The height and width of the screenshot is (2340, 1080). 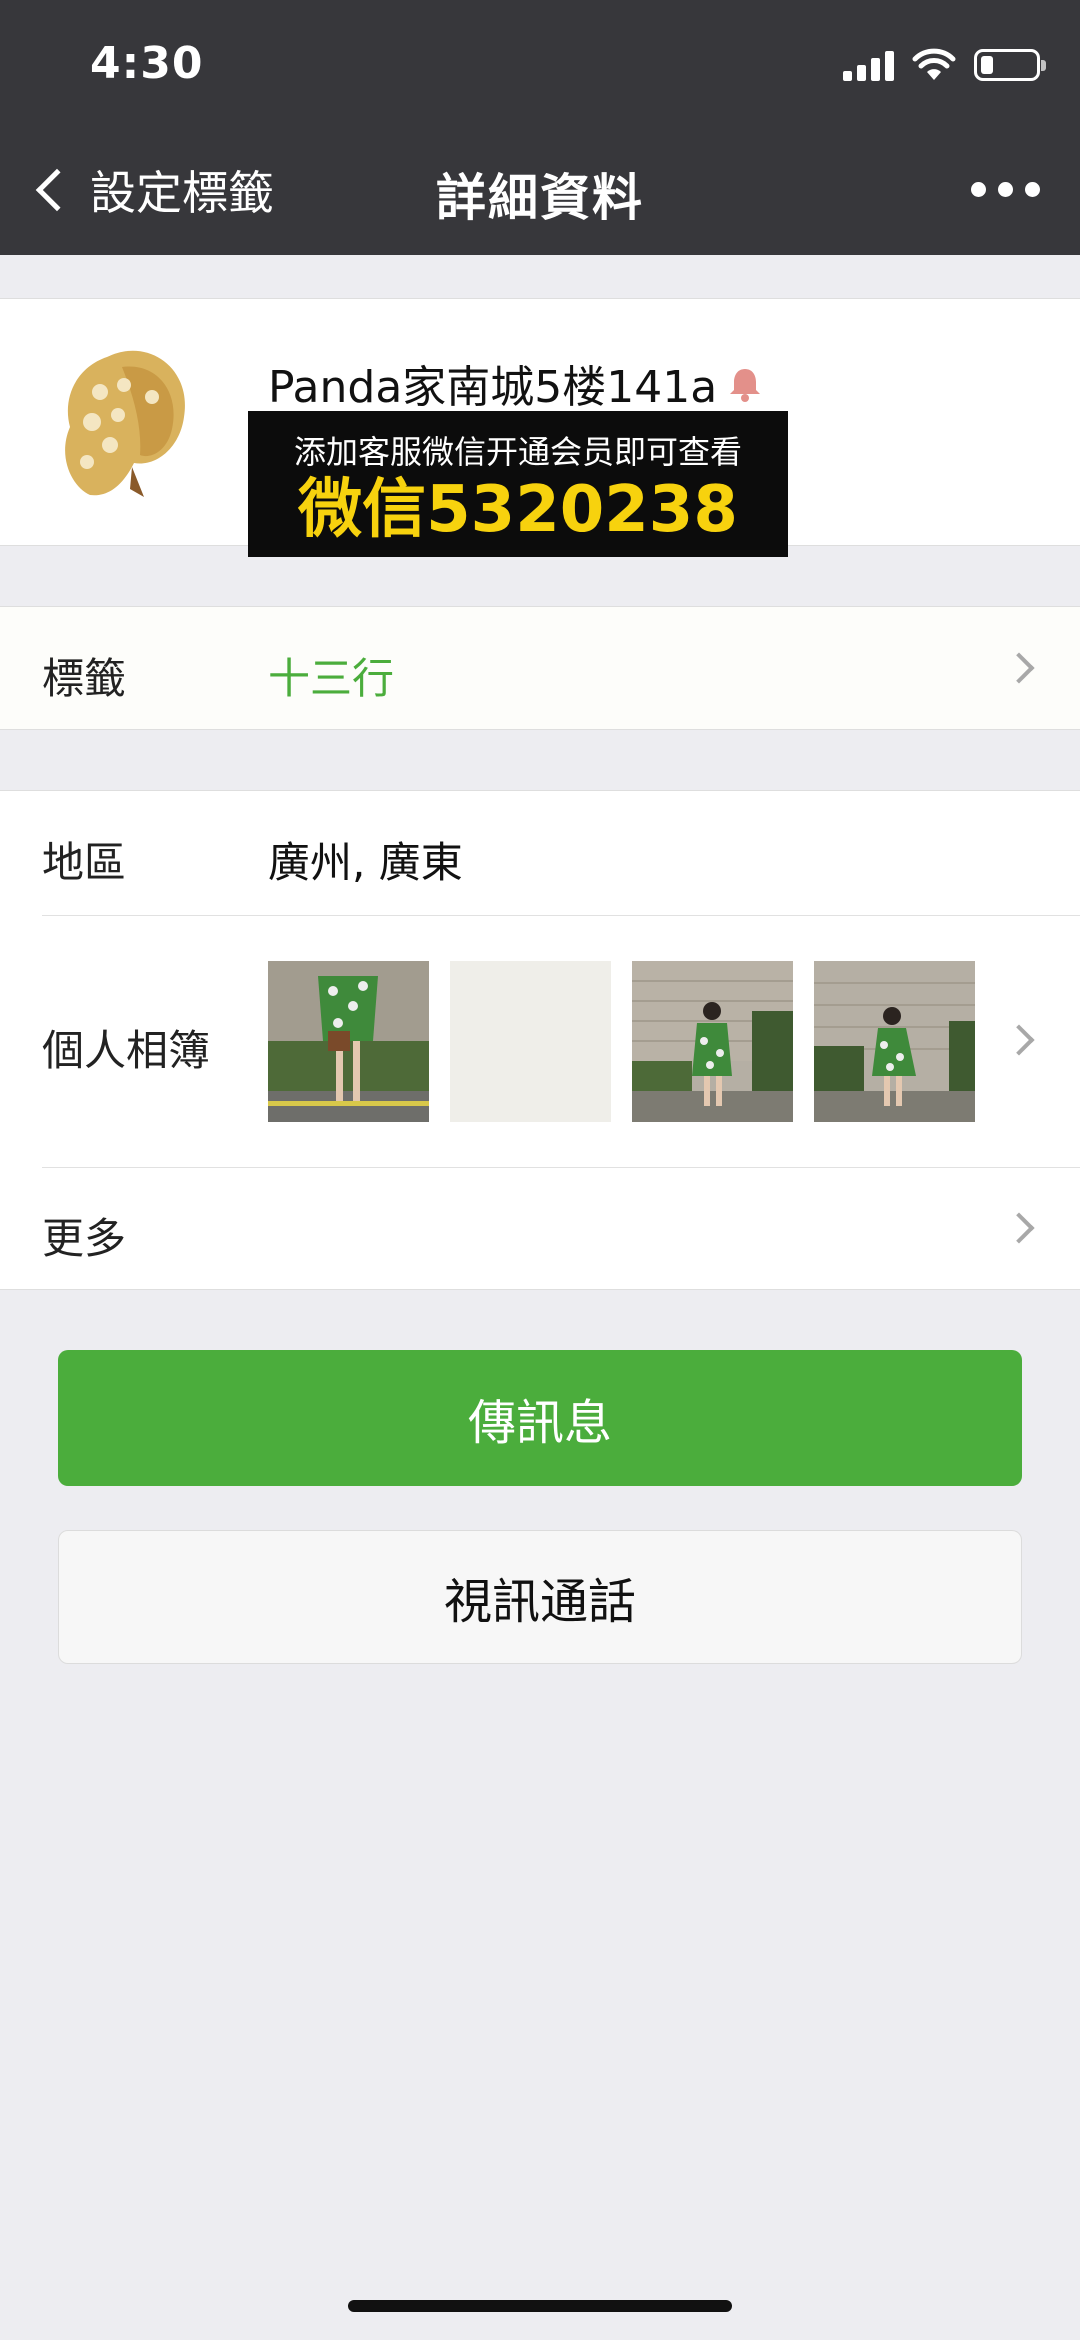 I want to click on avatar, so click(x=127, y=422).